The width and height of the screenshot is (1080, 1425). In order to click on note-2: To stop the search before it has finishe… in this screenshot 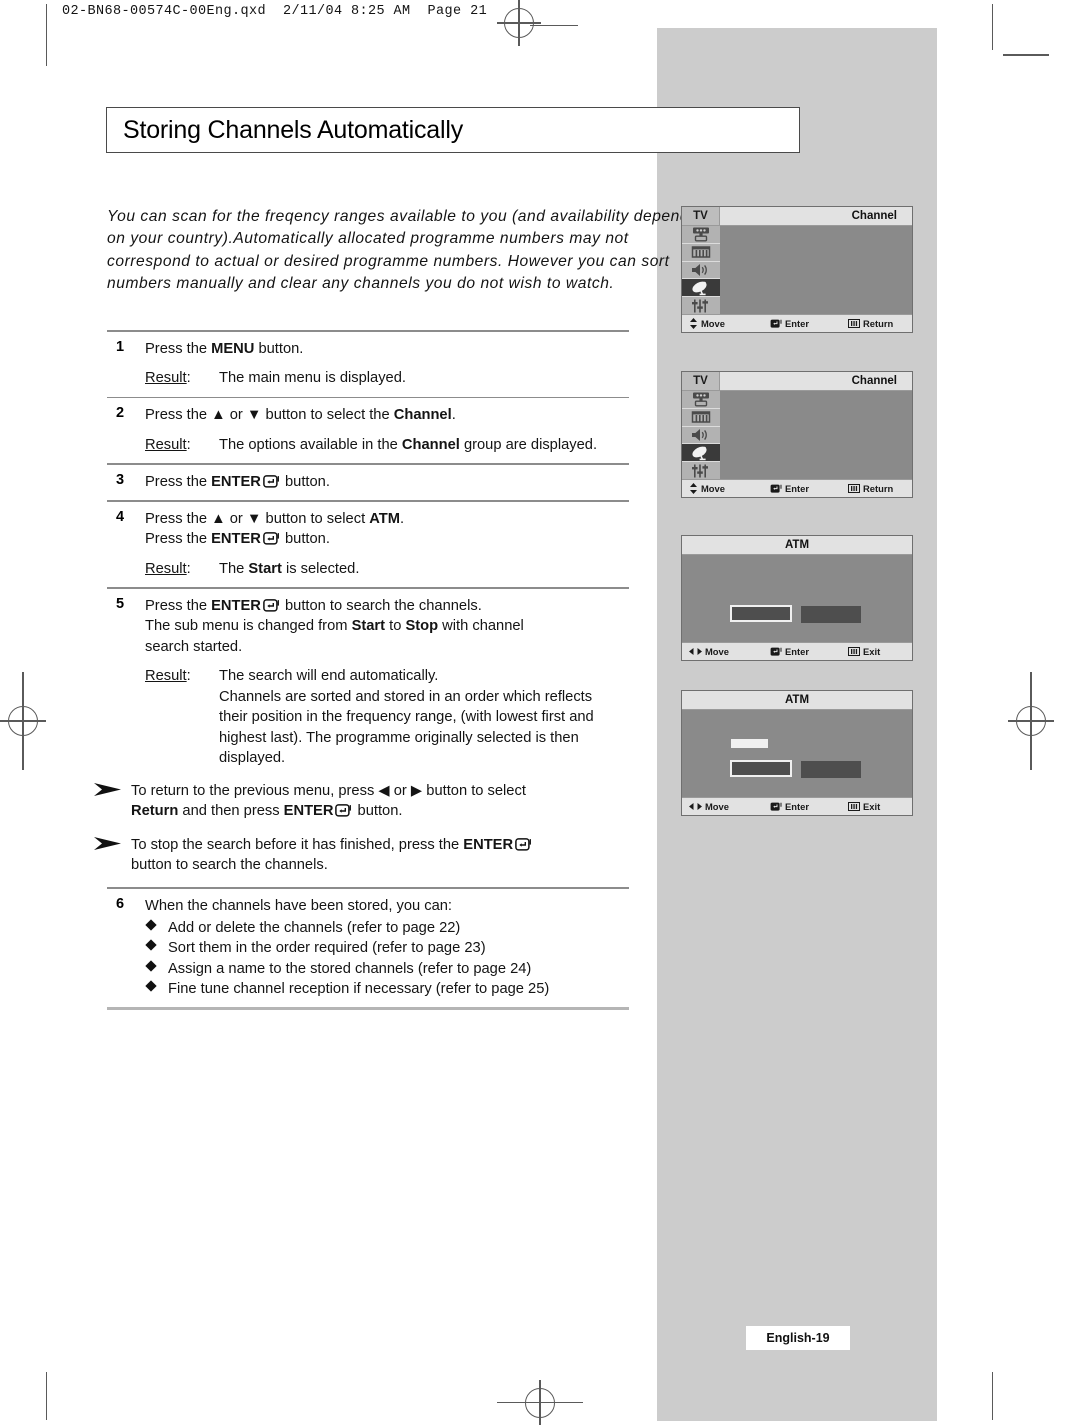, I will do `click(356, 855)`.